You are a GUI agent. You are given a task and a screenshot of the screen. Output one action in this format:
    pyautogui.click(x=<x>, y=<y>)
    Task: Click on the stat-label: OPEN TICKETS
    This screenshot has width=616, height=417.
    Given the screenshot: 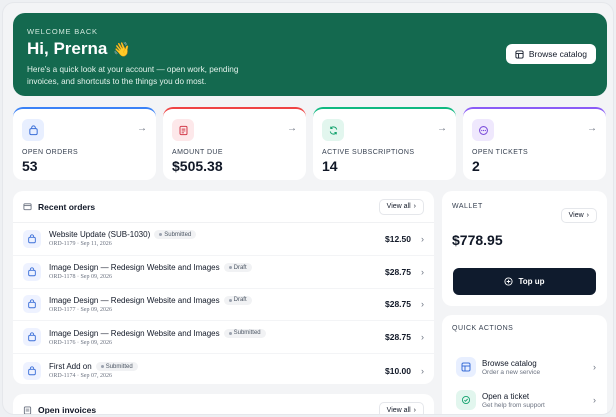 What is the action you would take?
    pyautogui.click(x=500, y=152)
    